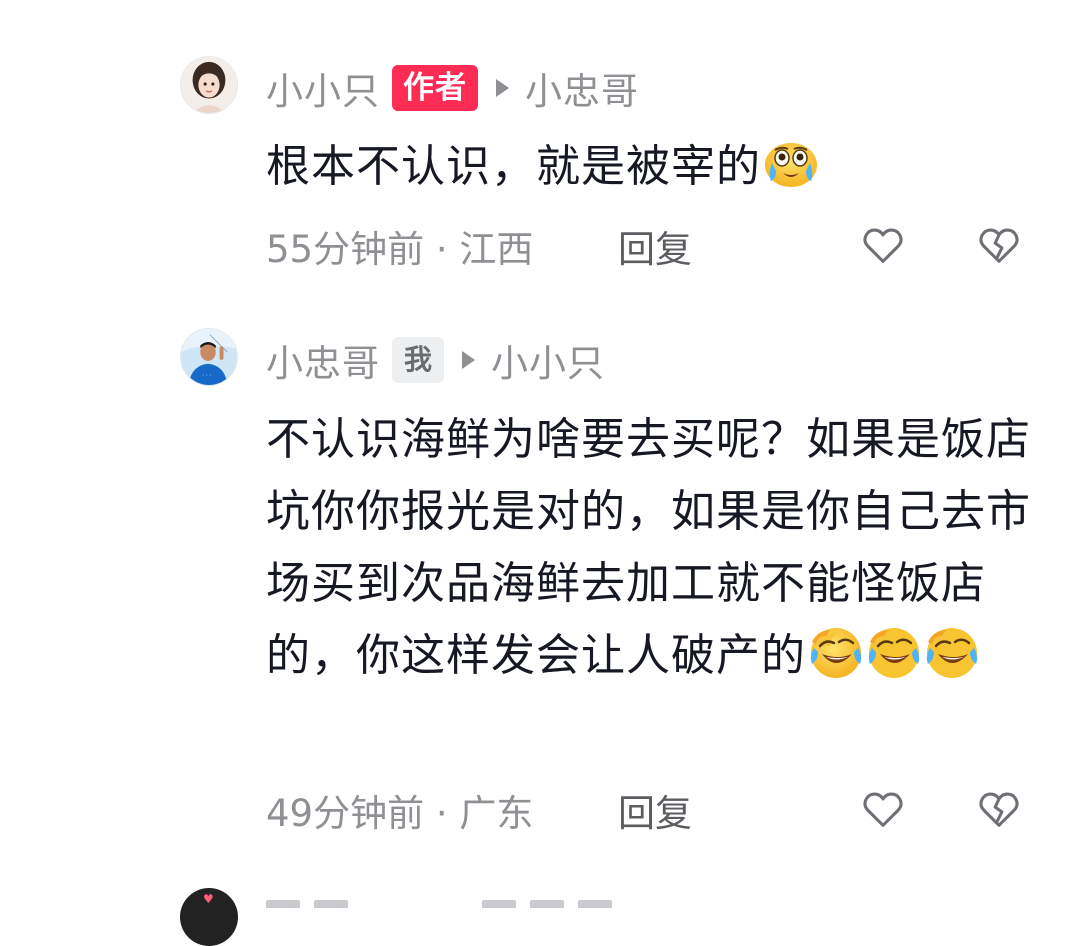 The image size is (1080, 946). Describe the element at coordinates (418, 360) in the screenshot. I see `me-badge: 我` at that location.